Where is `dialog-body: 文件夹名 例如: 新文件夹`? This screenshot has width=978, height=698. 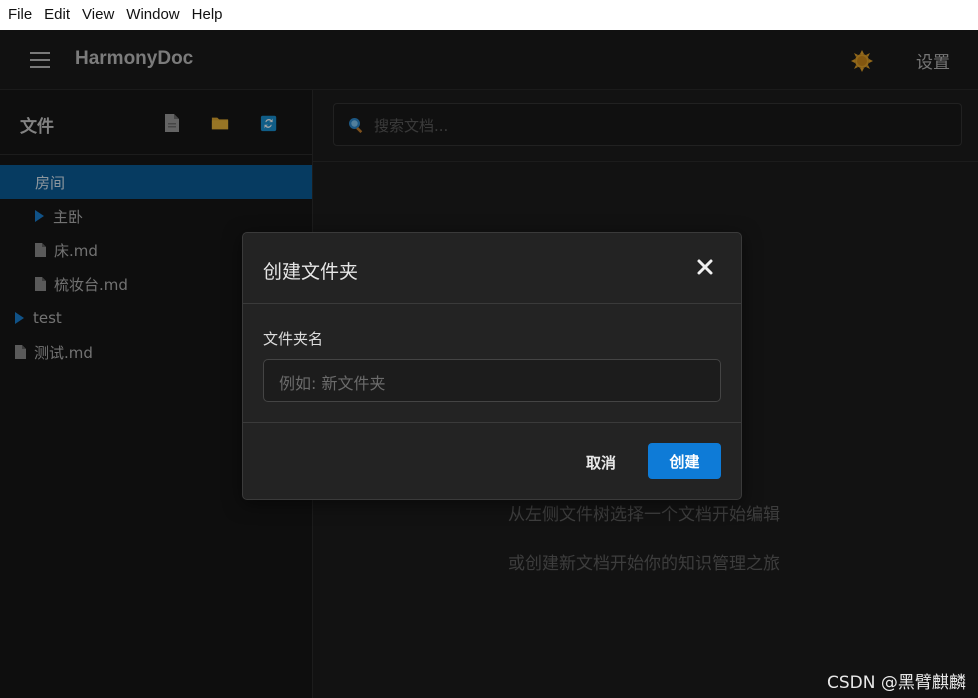
dialog-body: 文件夹名 例如: 新文件夹 is located at coordinates (492, 363).